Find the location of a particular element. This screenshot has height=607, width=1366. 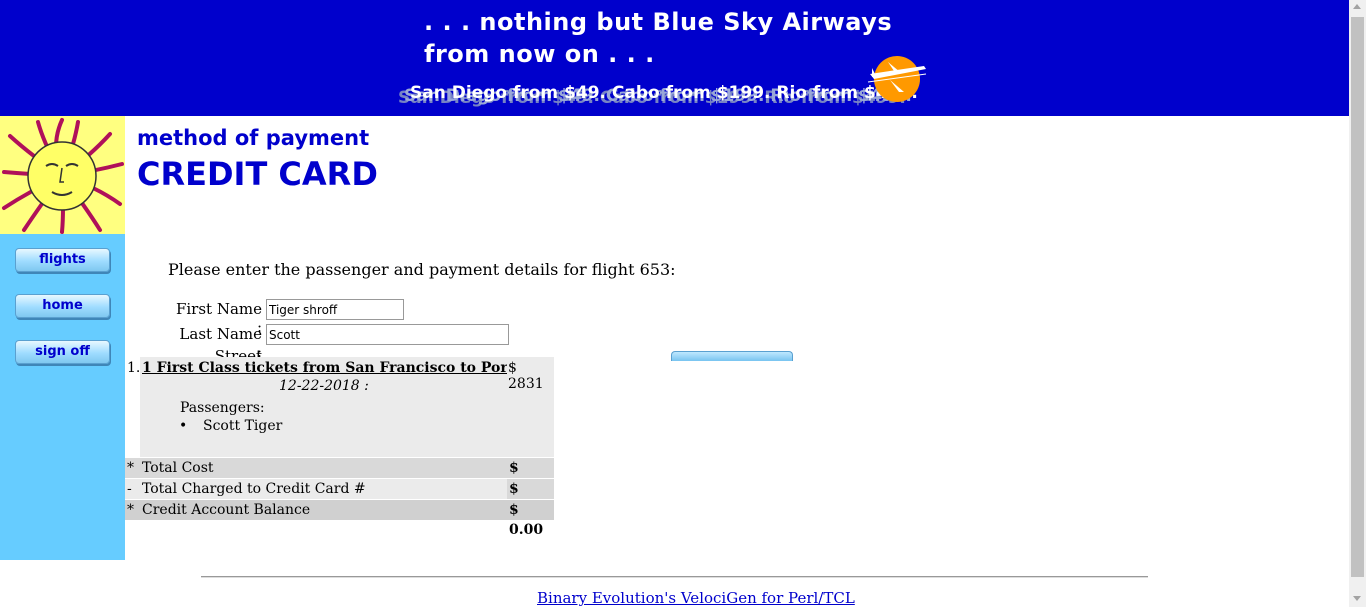

sun-logo is located at coordinates (62, 175).